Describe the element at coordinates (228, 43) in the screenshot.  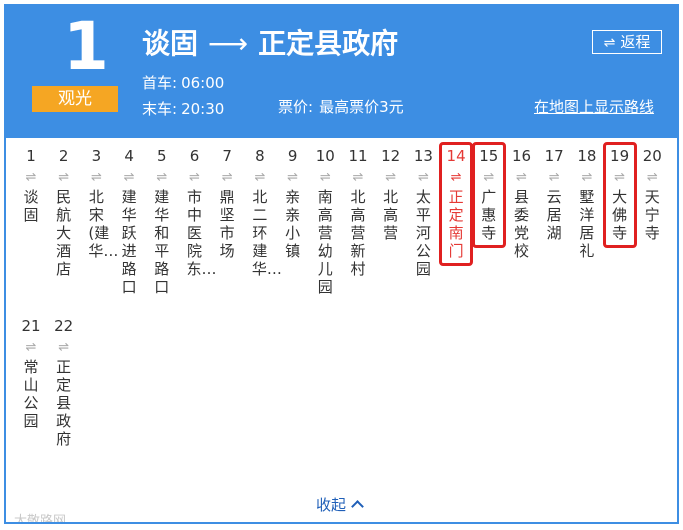
I see `arrow-right-icon: ⟶` at that location.